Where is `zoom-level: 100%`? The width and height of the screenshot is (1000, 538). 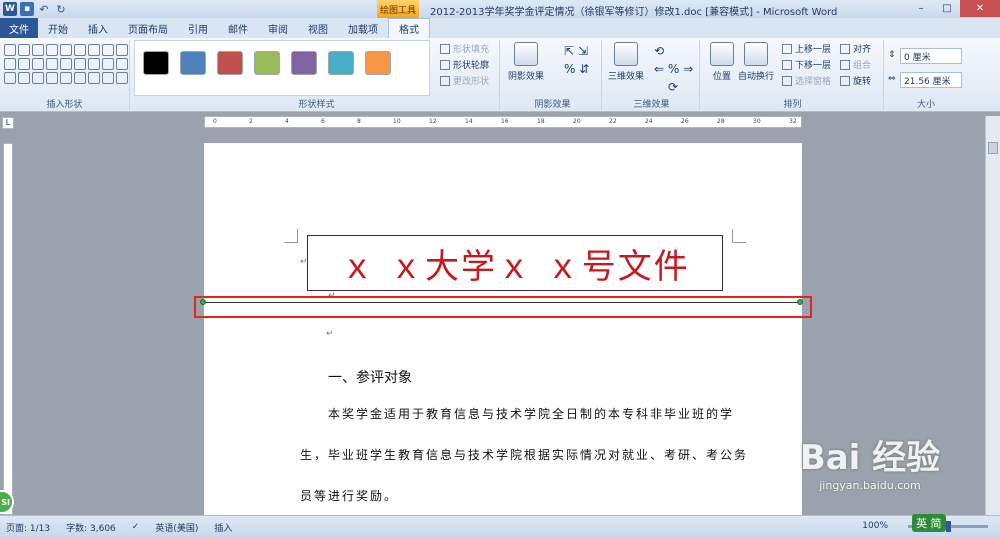
zoom-level: 100% is located at coordinates (875, 526).